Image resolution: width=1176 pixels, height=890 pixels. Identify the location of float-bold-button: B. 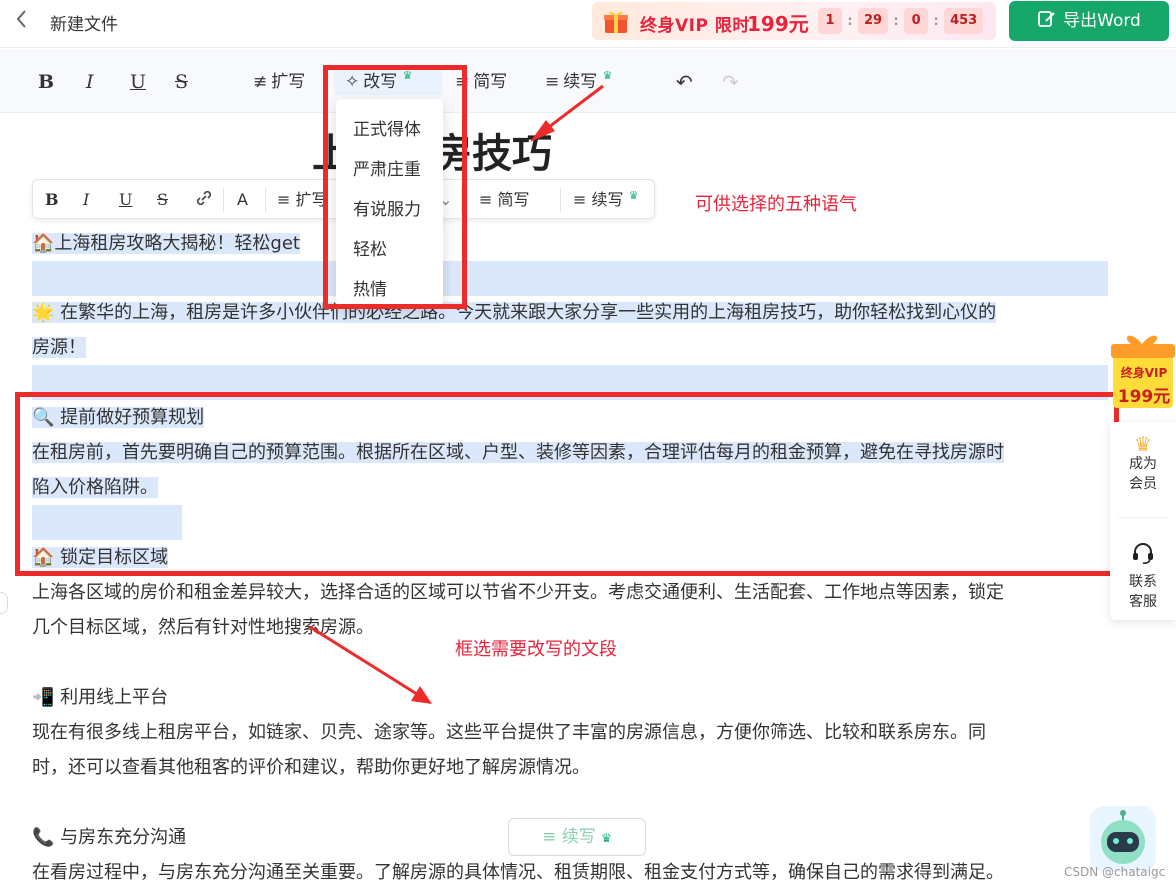
(52, 200).